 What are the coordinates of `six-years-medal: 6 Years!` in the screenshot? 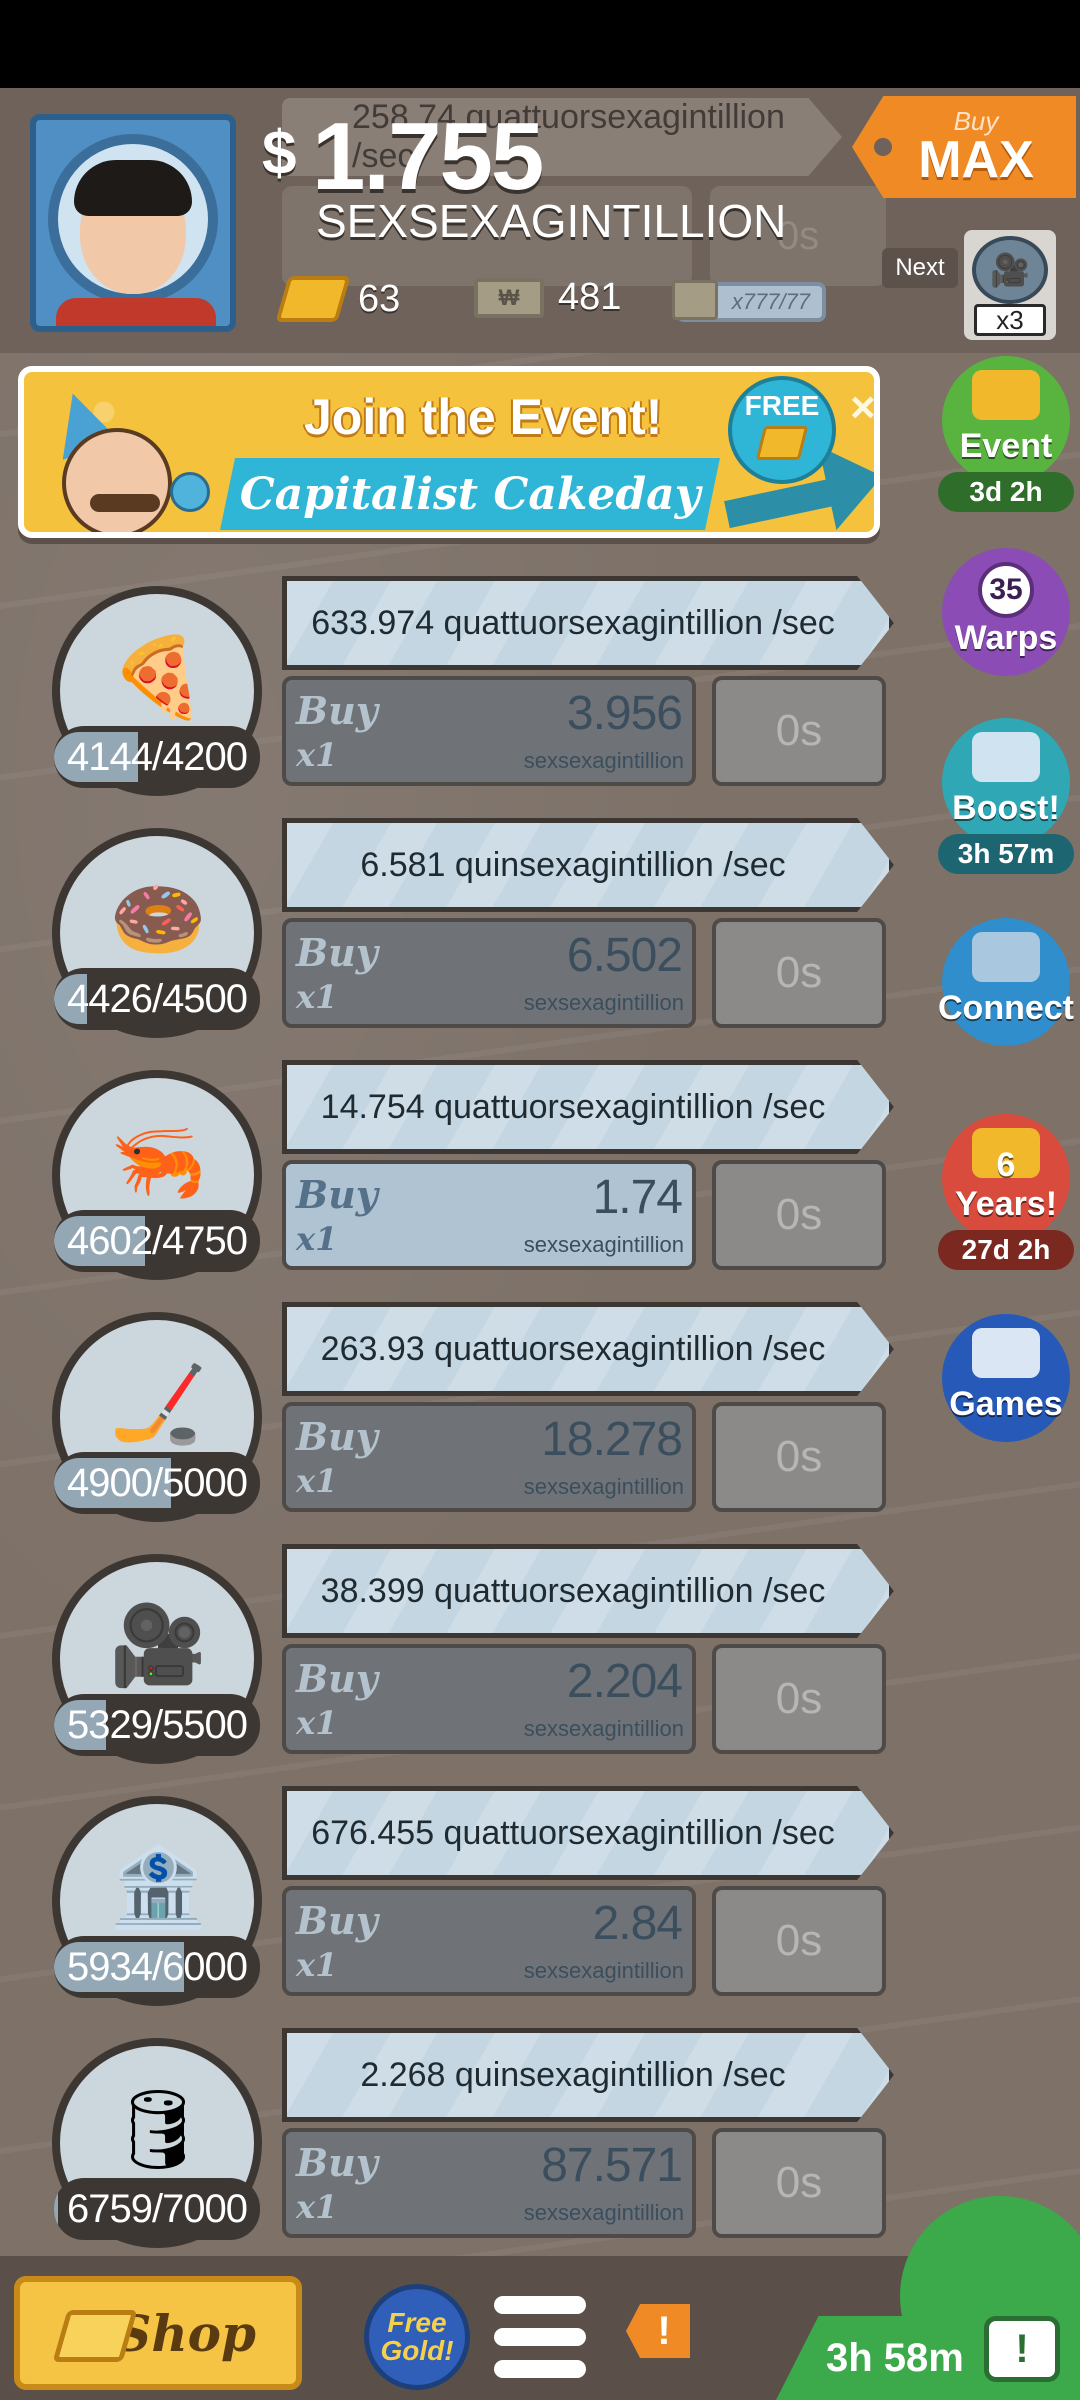 It's located at (1006, 1178).